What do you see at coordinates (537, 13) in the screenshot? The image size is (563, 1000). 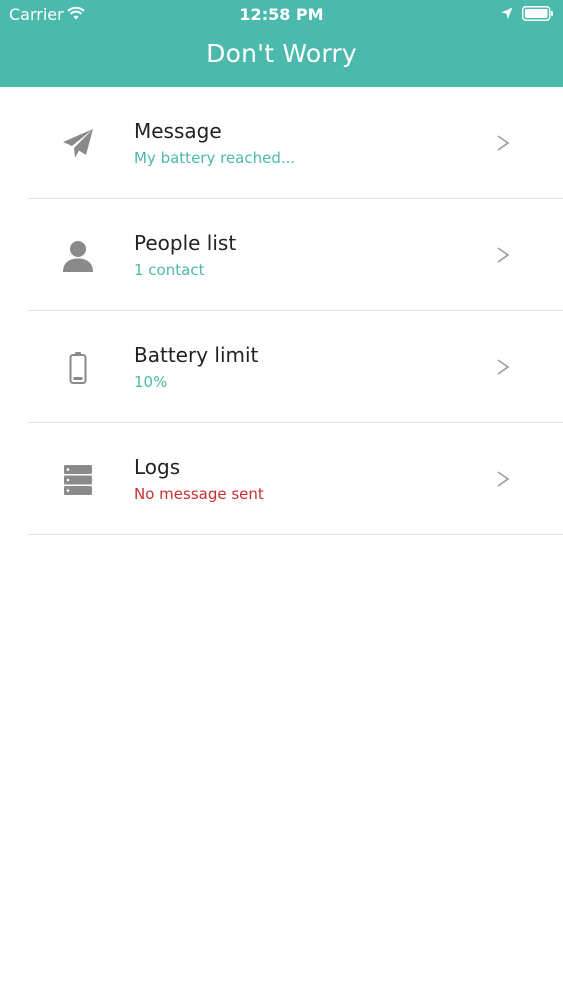 I see `battery-status-icon` at bounding box center [537, 13].